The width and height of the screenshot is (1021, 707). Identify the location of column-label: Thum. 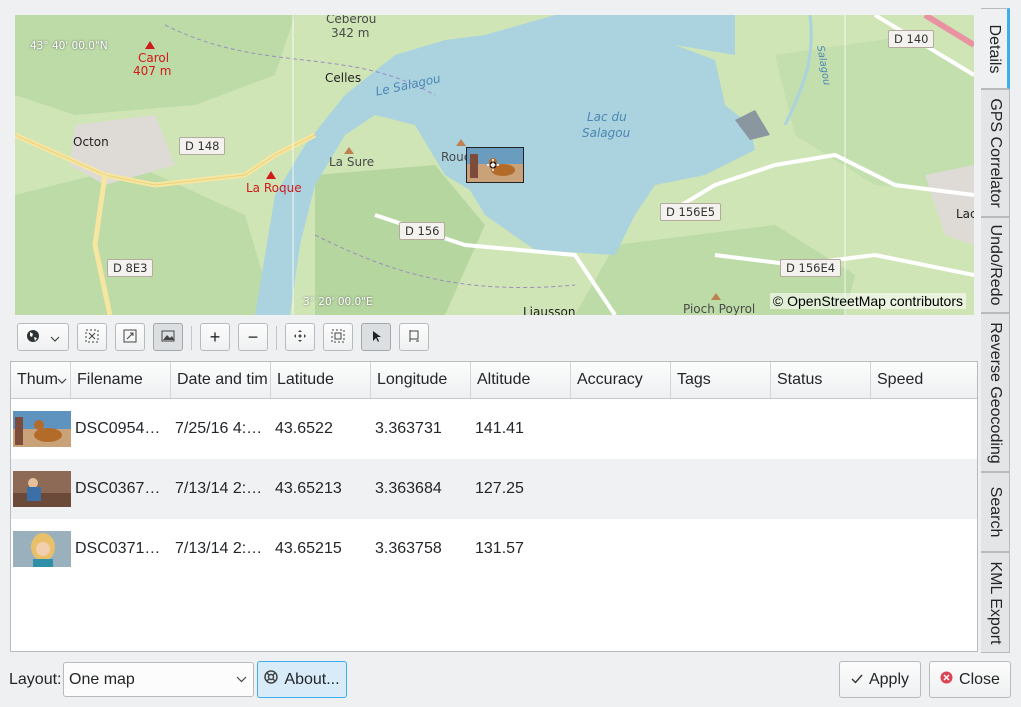
(37, 379).